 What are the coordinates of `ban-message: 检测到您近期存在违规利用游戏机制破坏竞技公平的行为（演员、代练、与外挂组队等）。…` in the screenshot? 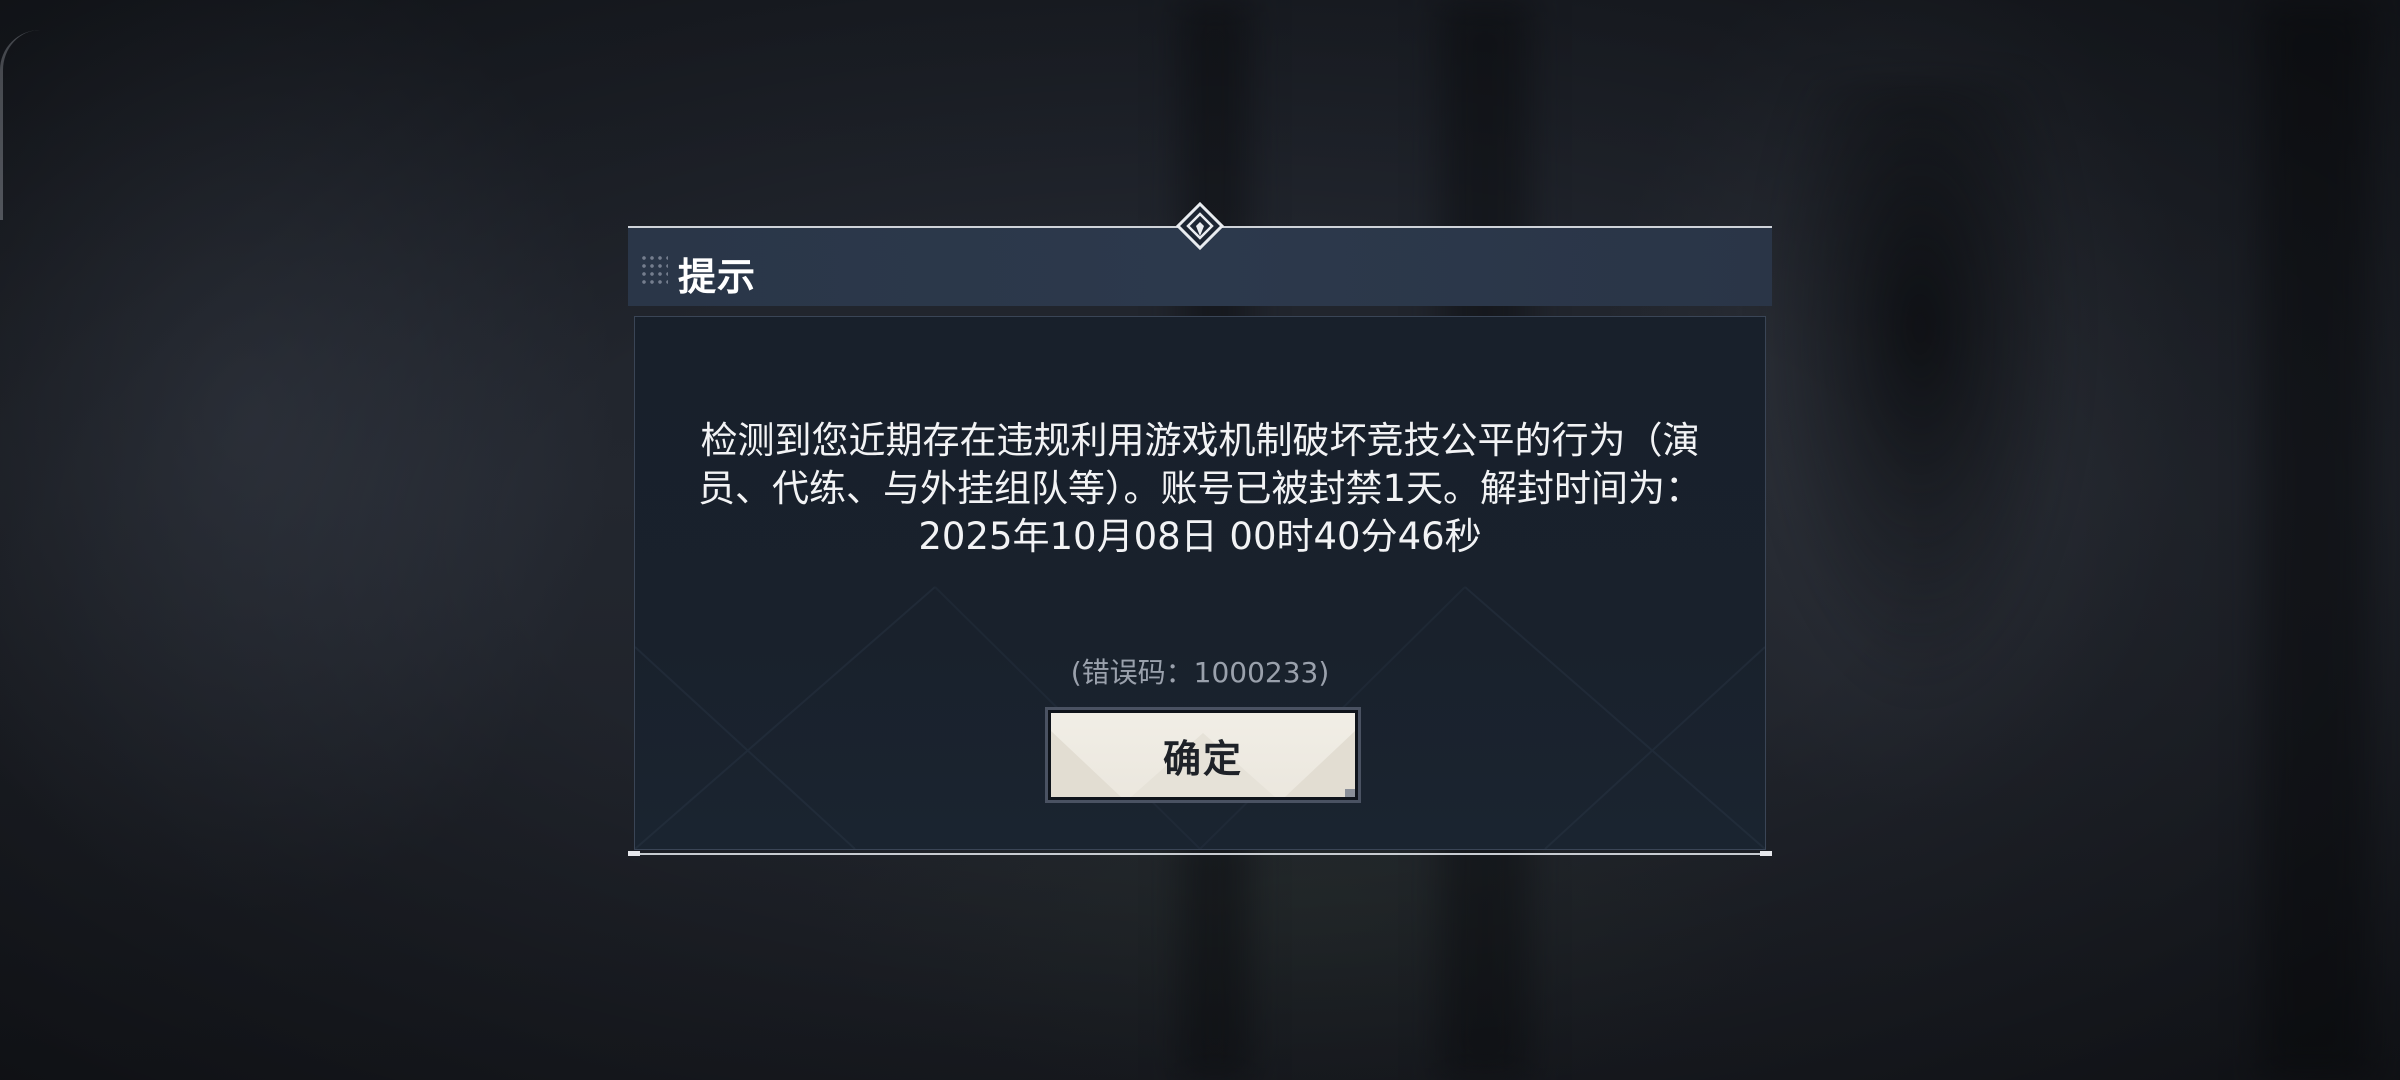 It's located at (1200, 488).